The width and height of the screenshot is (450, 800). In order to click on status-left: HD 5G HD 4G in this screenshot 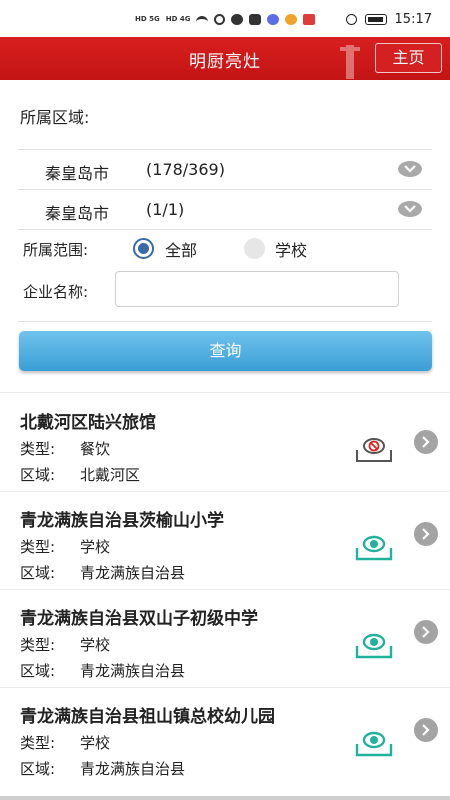, I will do `click(225, 19)`.